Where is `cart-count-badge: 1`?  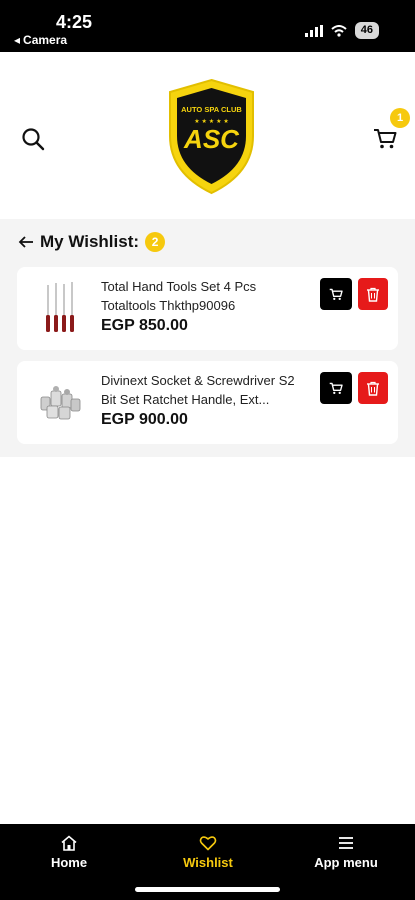 cart-count-badge: 1 is located at coordinates (400, 118).